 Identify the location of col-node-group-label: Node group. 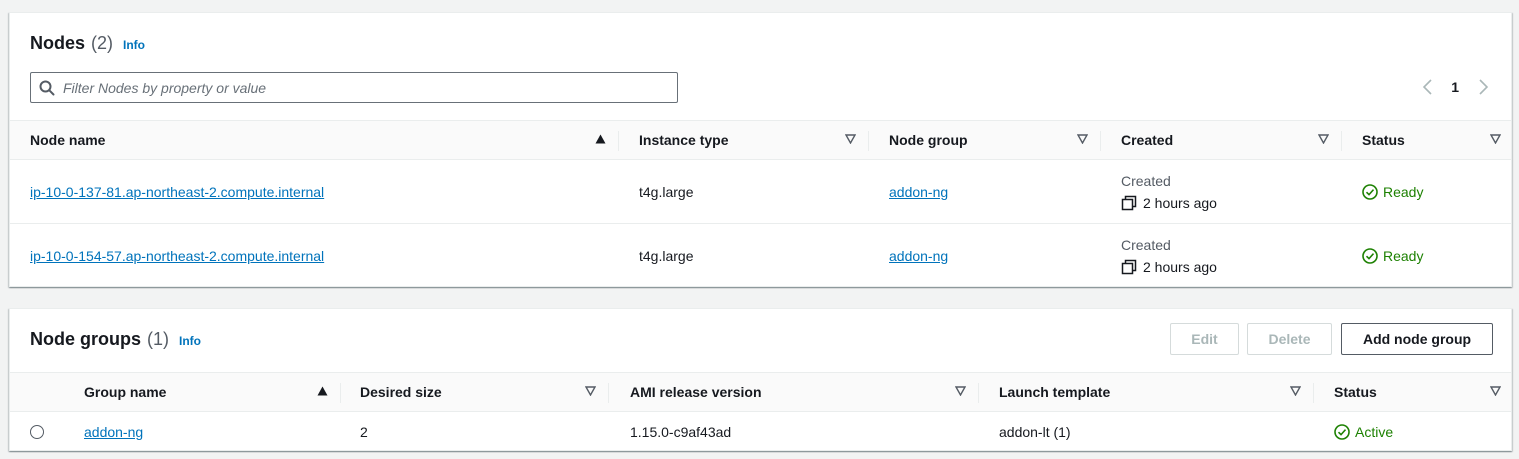
(928, 140).